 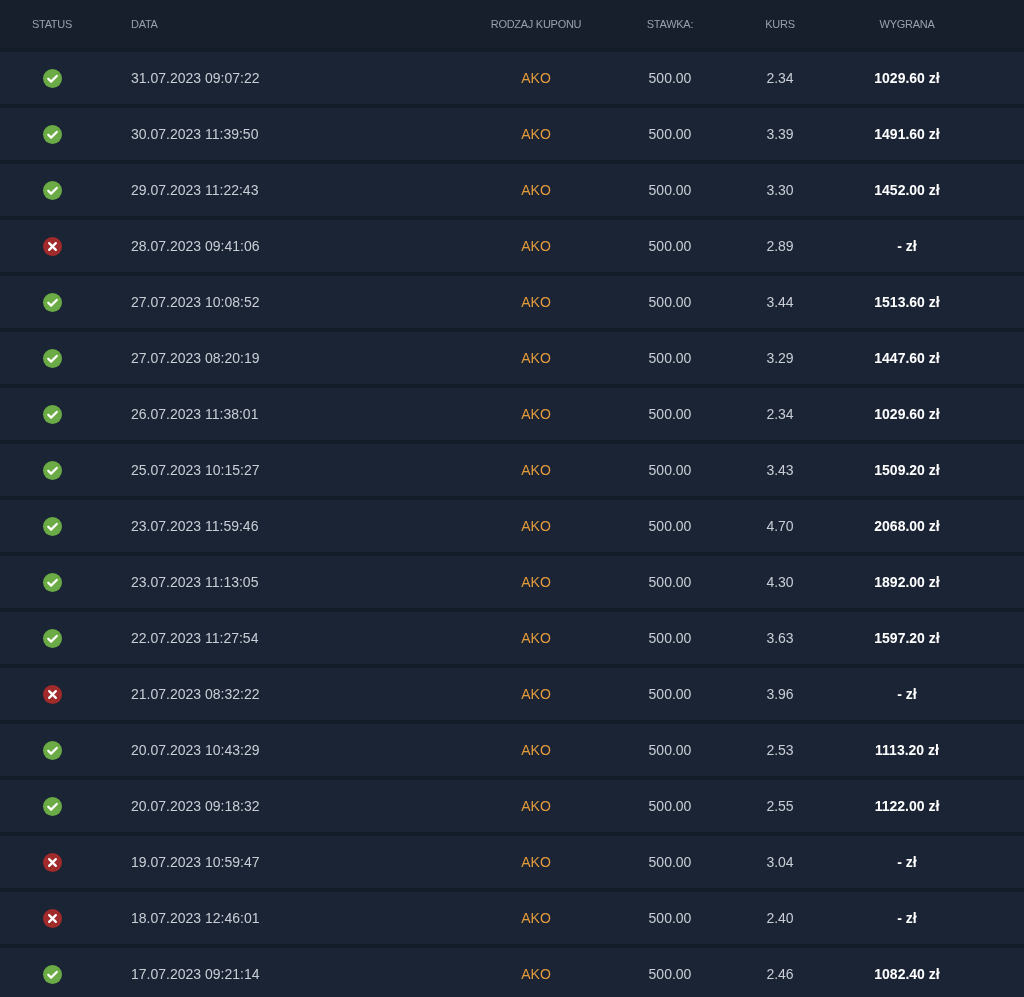 What do you see at coordinates (780, 862) in the screenshot?
I see `odds-cell-text: 3.04` at bounding box center [780, 862].